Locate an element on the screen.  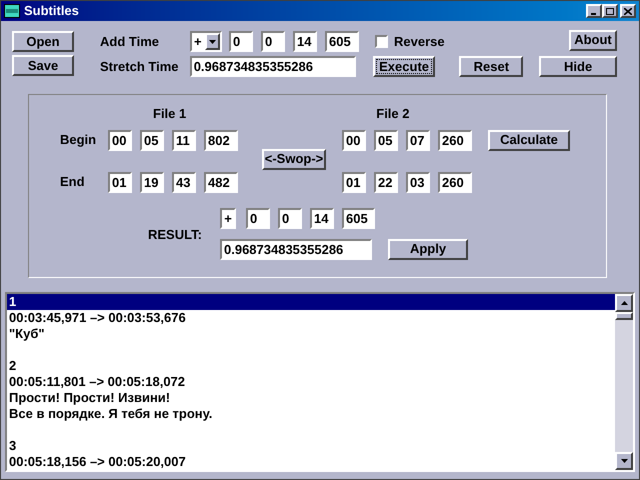
file-button: Open is located at coordinates (43, 41).